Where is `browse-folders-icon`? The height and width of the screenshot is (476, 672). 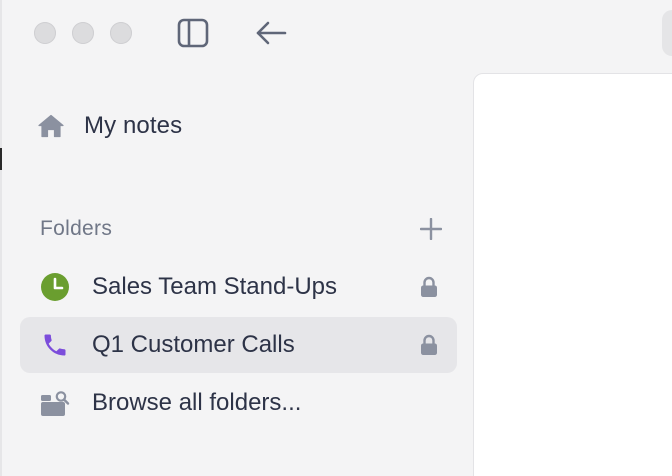
browse-folders-icon is located at coordinates (55, 403).